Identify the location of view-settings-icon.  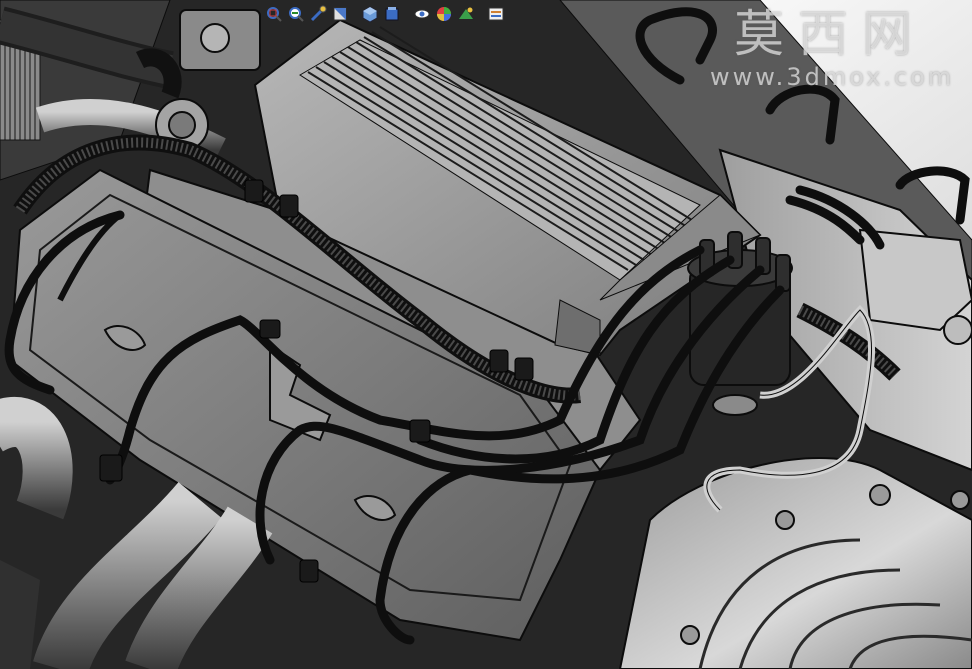
(496, 14).